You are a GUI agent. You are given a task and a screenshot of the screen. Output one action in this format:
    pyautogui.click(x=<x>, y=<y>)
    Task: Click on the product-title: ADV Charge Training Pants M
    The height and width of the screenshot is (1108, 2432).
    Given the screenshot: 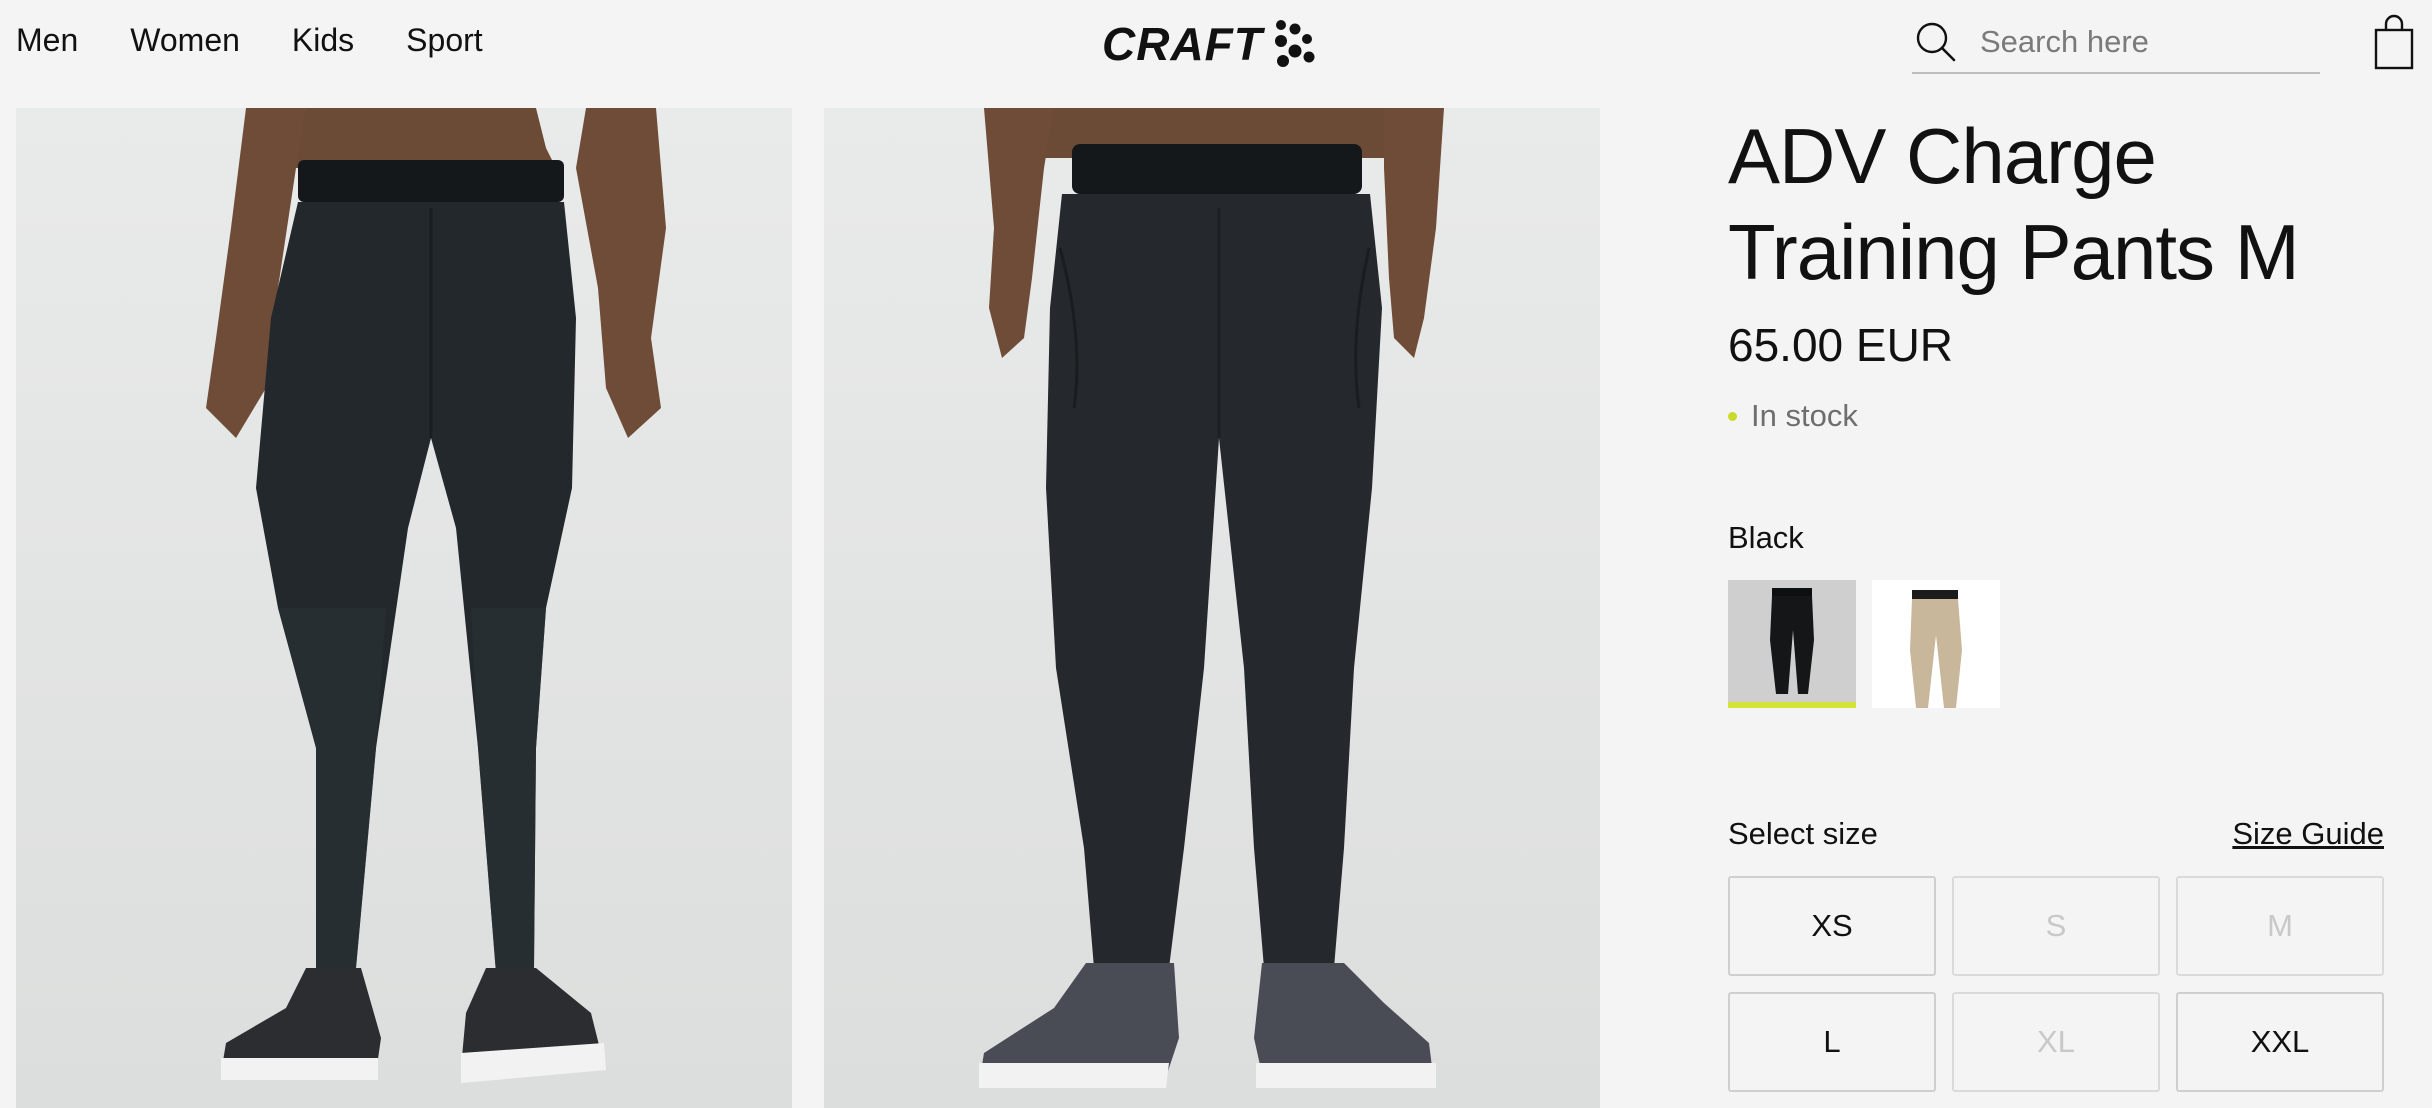 What is the action you would take?
    pyautogui.click(x=2056, y=204)
    